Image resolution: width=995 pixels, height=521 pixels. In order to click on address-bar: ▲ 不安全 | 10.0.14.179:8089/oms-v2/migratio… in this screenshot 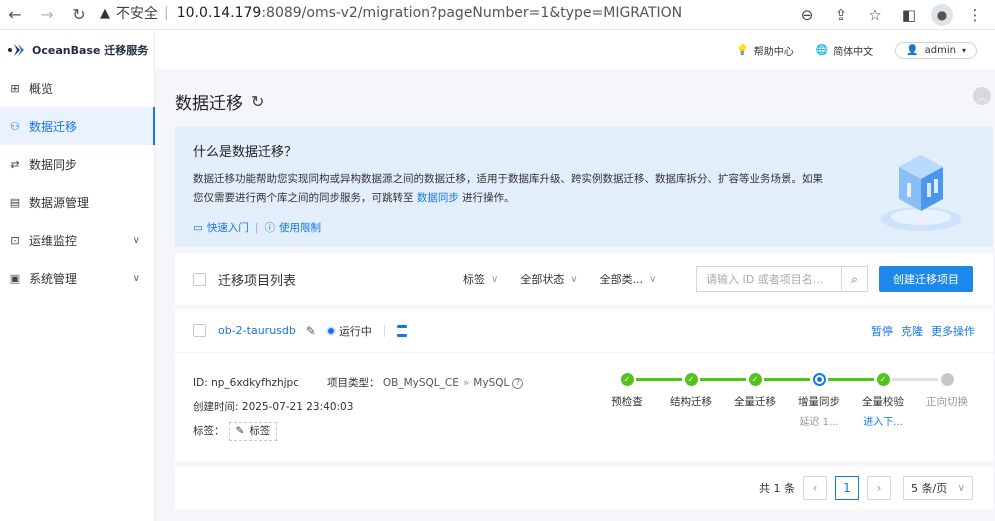, I will do `click(450, 13)`.